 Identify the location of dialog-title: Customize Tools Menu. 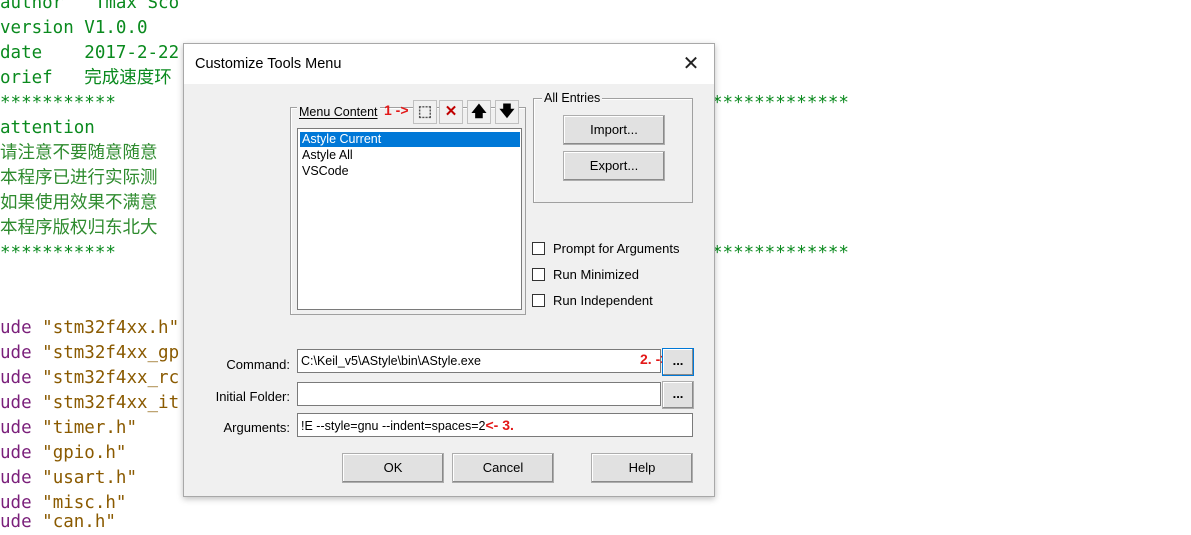
(268, 64).